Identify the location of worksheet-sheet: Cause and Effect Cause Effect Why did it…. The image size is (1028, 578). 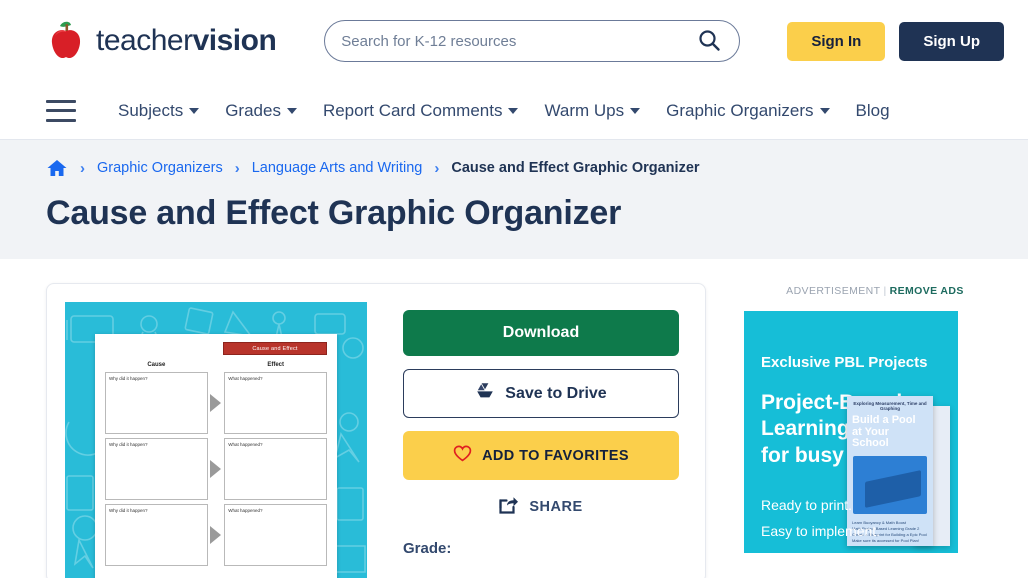
(216, 456).